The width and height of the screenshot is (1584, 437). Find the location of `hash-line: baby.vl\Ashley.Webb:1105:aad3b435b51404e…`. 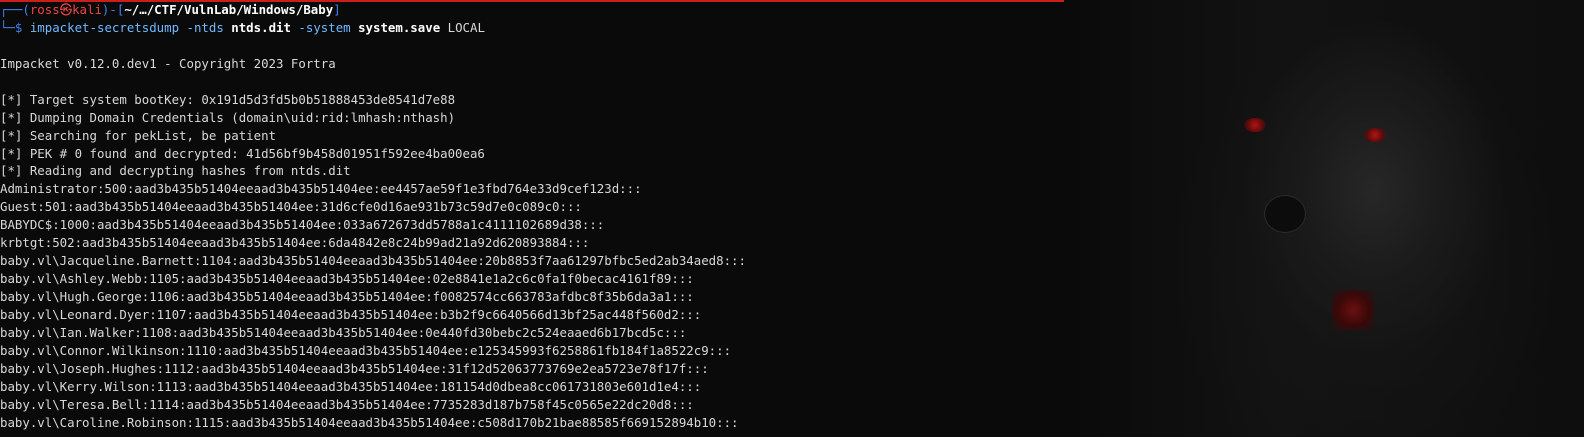

hash-line: baby.vl\Ashley.Webb:1105:aad3b435b51404e… is located at coordinates (347, 279).